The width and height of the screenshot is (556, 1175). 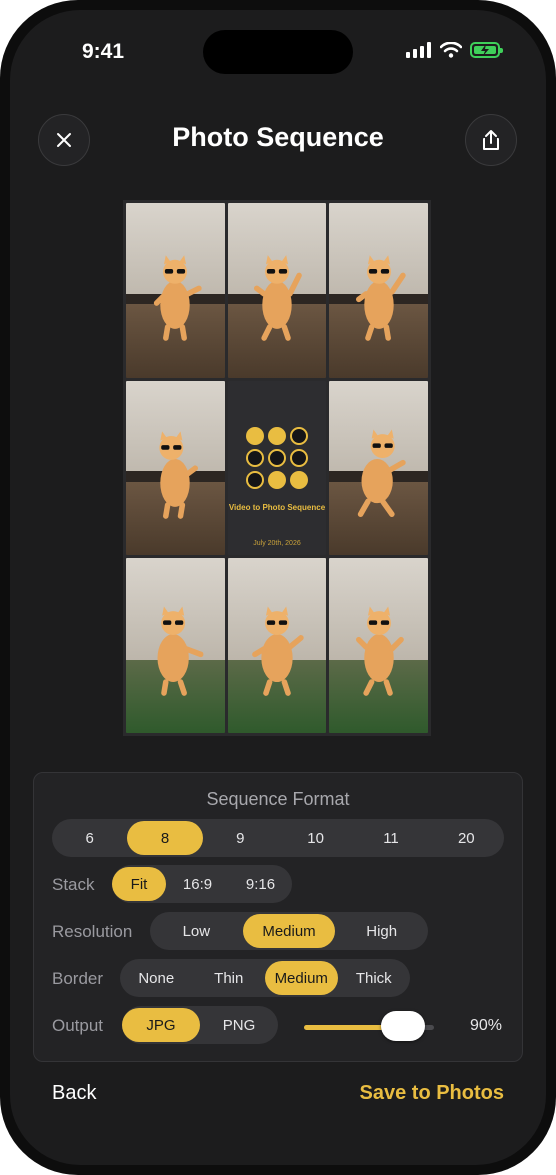 What do you see at coordinates (485, 1025) in the screenshot?
I see `quality-value: 90%` at bounding box center [485, 1025].